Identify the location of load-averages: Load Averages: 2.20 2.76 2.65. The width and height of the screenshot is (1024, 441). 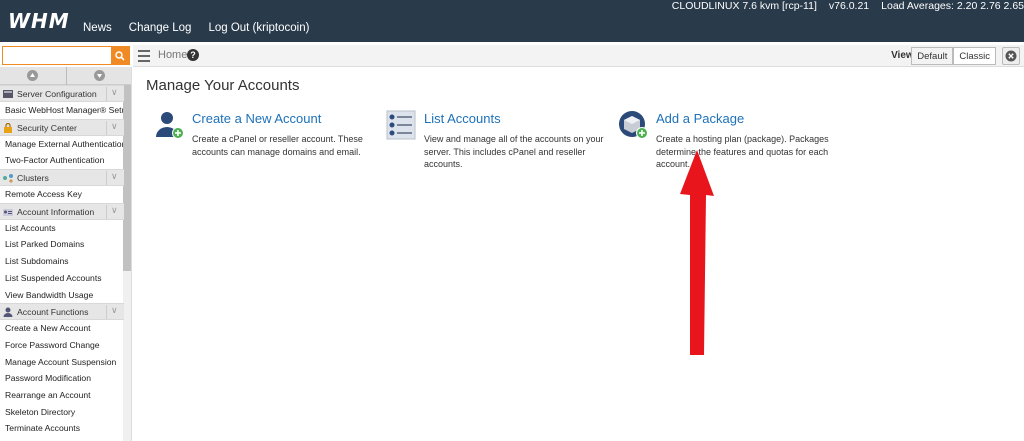
(952, 6).